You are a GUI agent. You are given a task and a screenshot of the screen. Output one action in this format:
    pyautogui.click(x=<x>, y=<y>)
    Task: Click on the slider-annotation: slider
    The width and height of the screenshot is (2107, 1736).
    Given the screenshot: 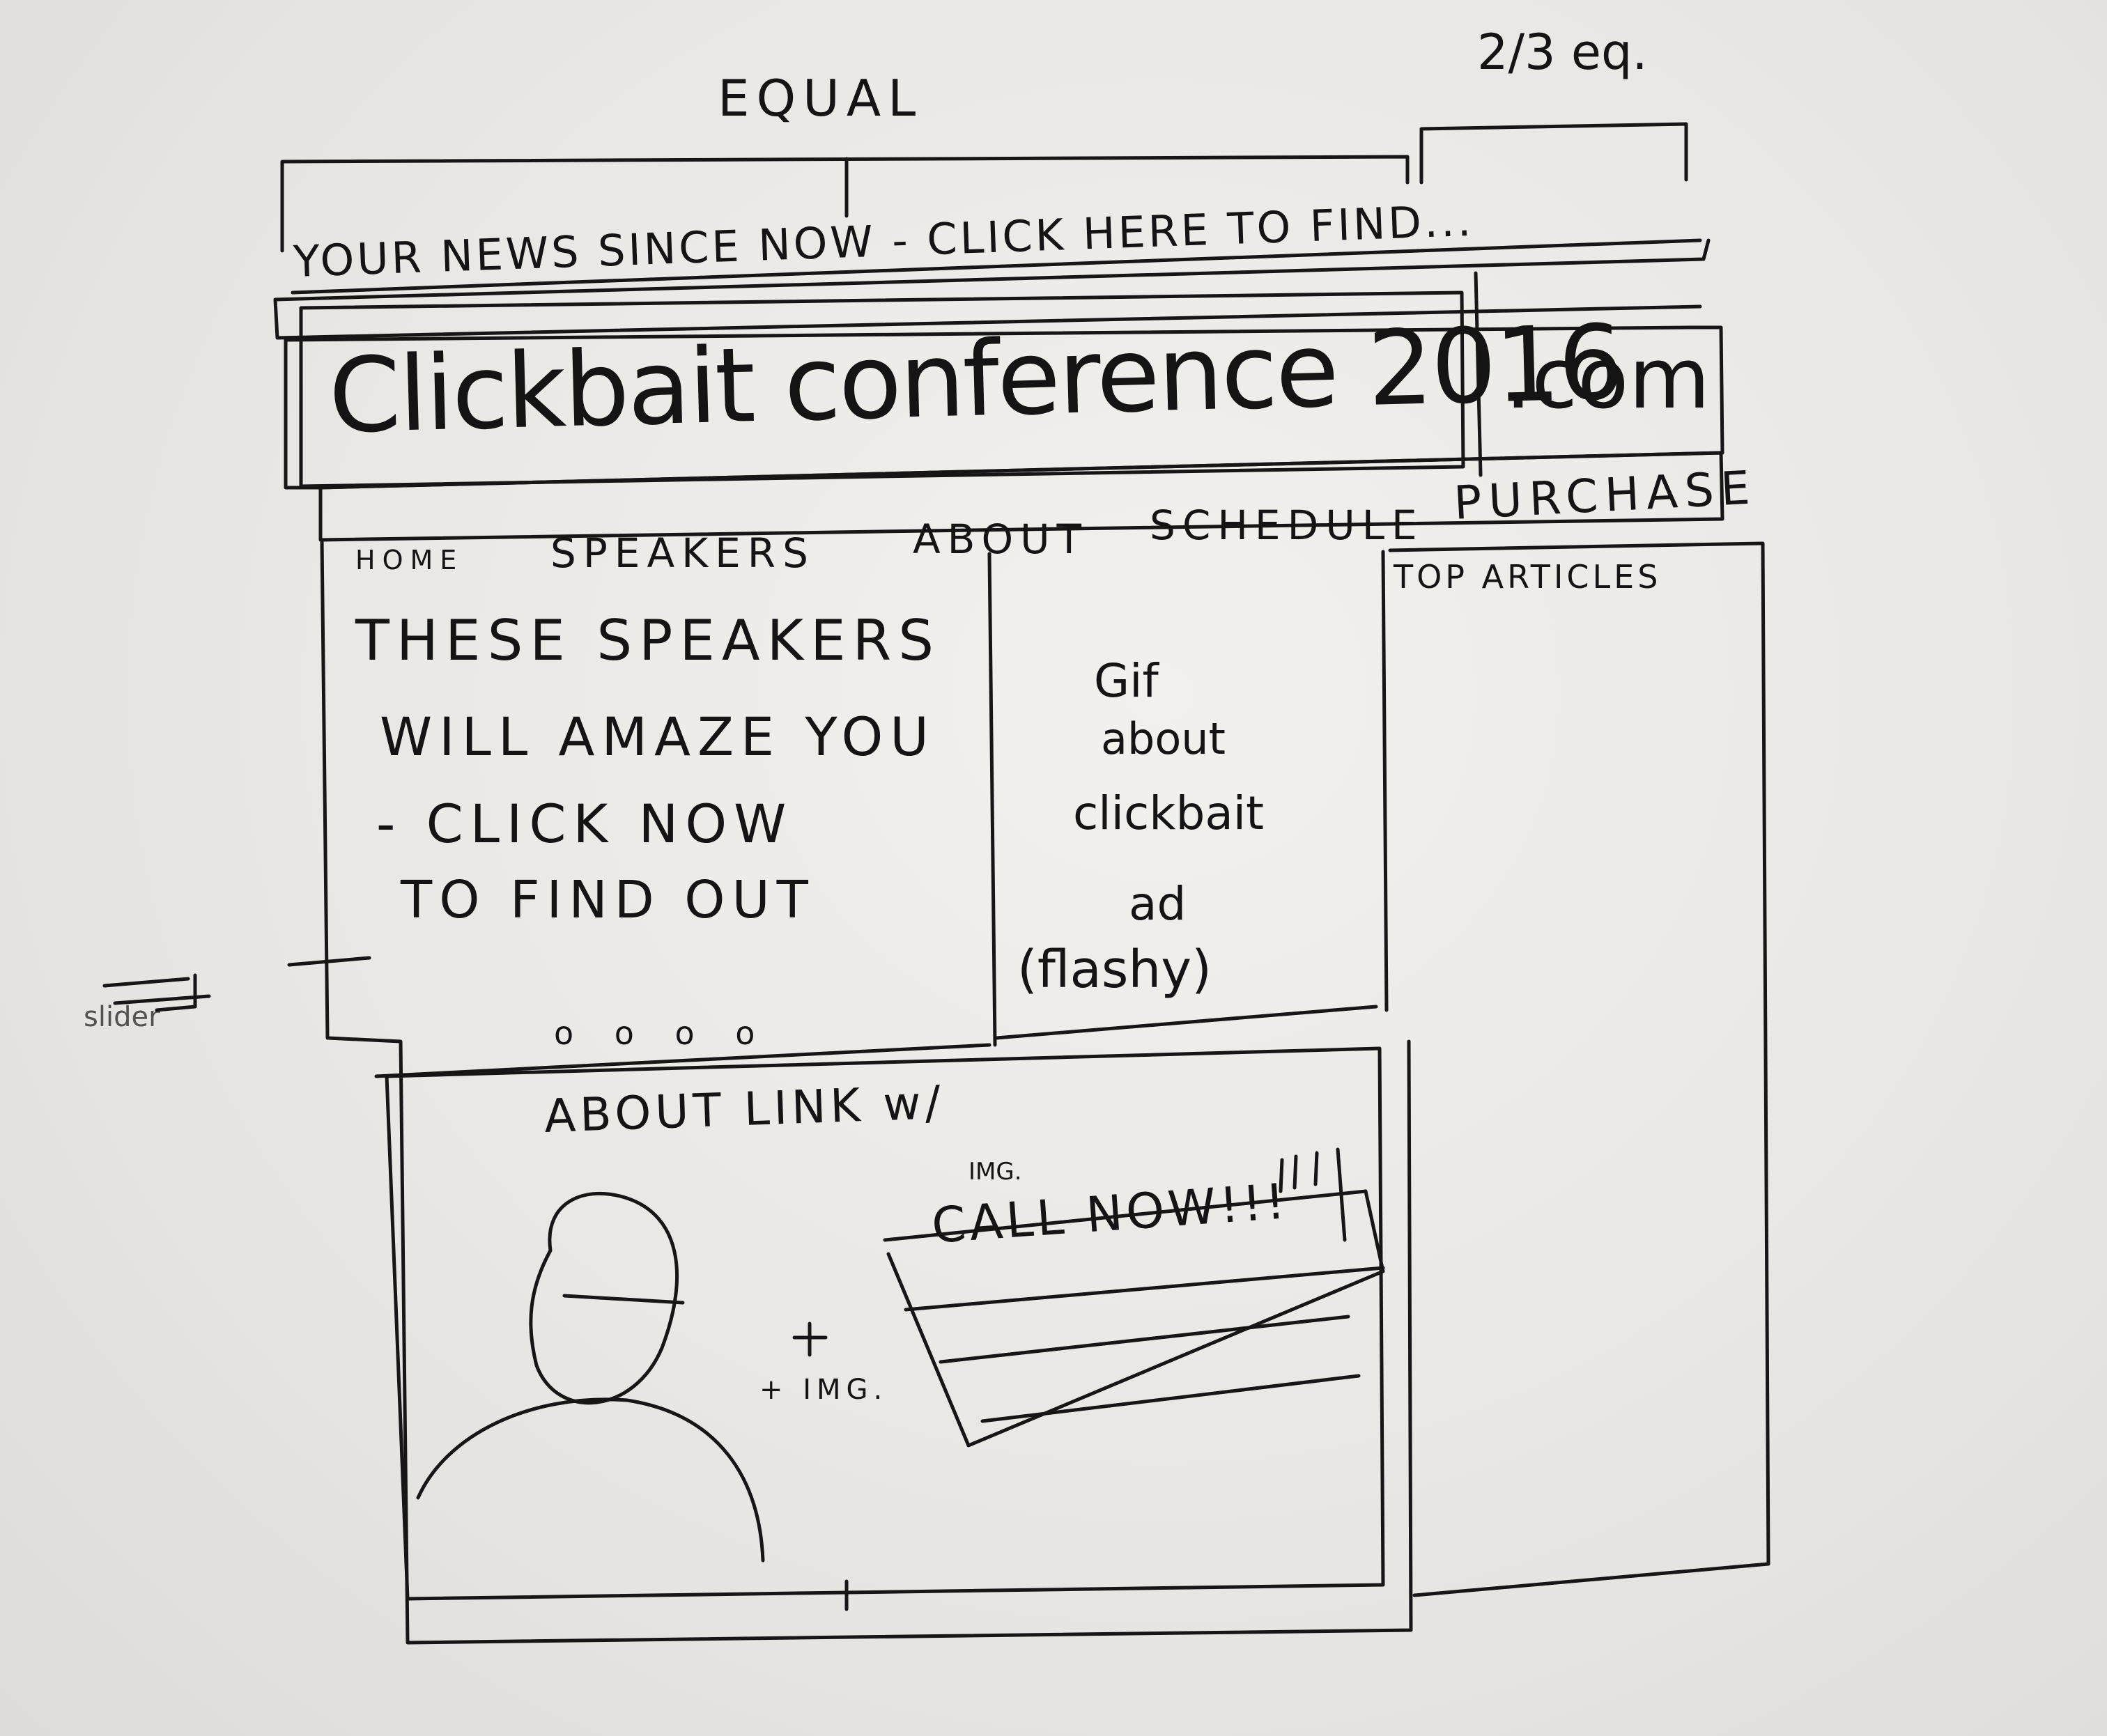 What is the action you would take?
    pyautogui.click(x=122, y=1017)
    